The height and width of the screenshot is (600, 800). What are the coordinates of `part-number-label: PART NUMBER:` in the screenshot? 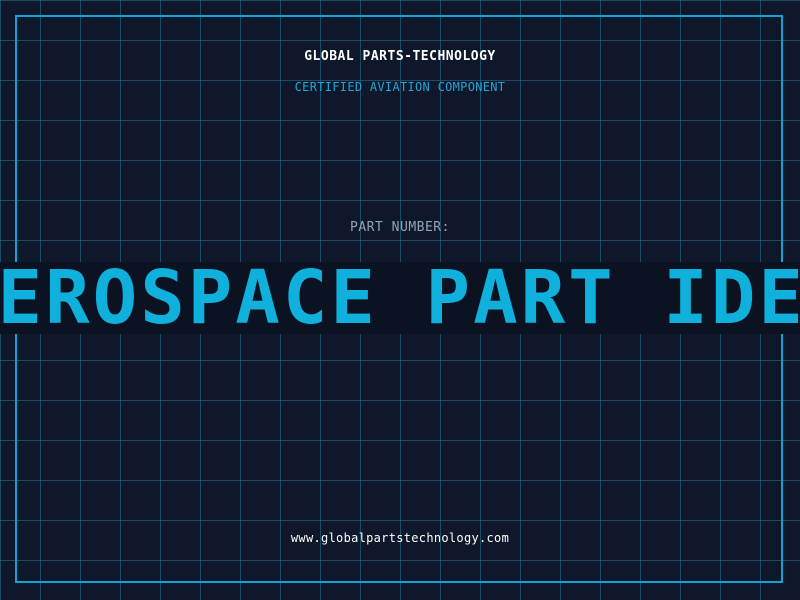 It's located at (400, 227).